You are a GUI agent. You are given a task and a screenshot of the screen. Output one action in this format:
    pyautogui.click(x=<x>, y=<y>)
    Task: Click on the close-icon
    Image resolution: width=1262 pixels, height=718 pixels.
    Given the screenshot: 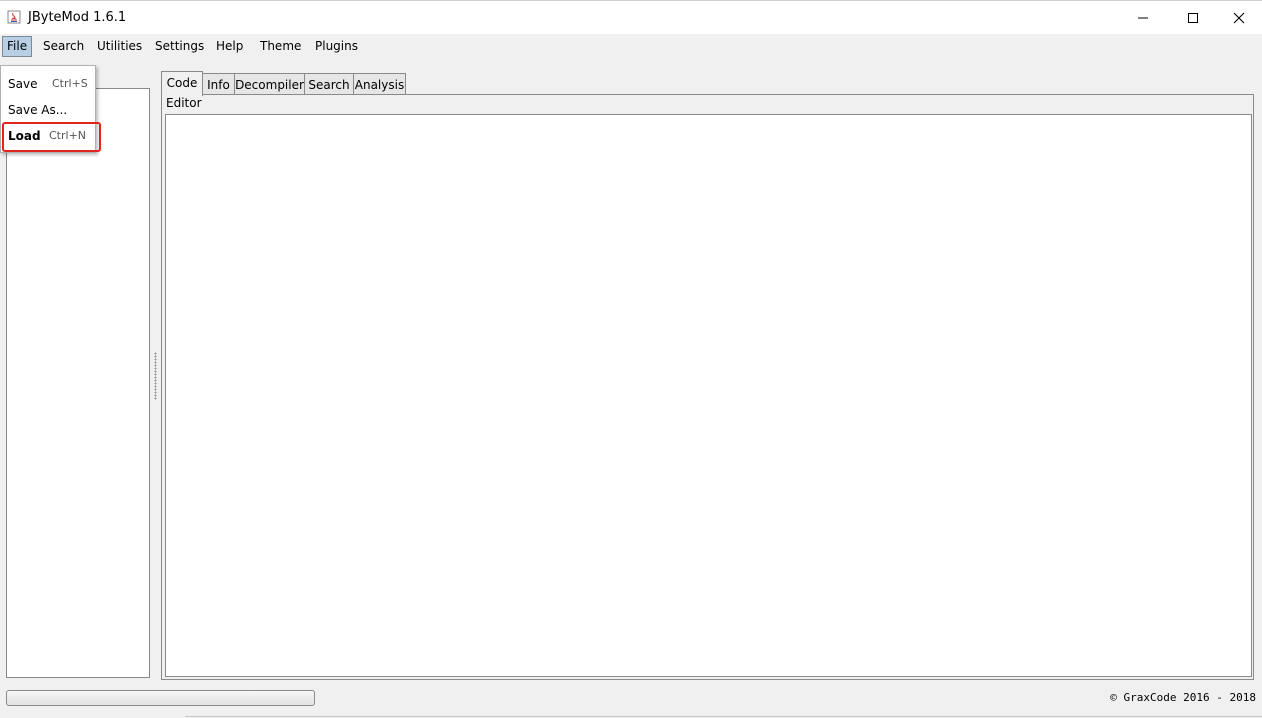 What is the action you would take?
    pyautogui.click(x=1239, y=17)
    